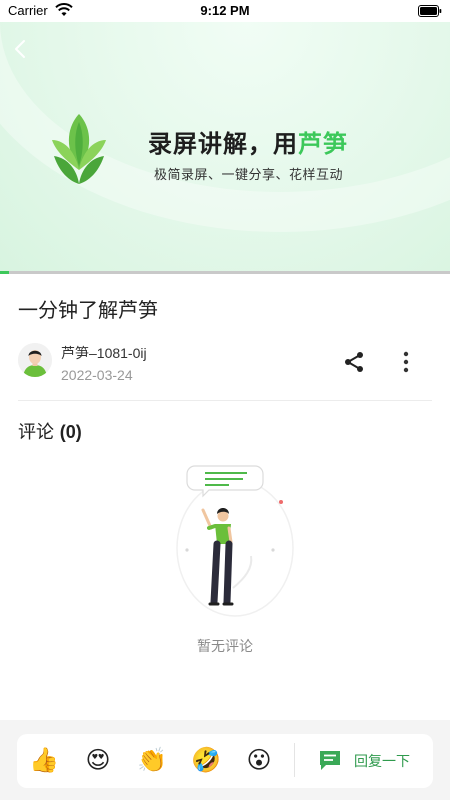 This screenshot has height=800, width=450. Describe the element at coordinates (21, 49) in the screenshot. I see `back-arrow-icon` at that location.